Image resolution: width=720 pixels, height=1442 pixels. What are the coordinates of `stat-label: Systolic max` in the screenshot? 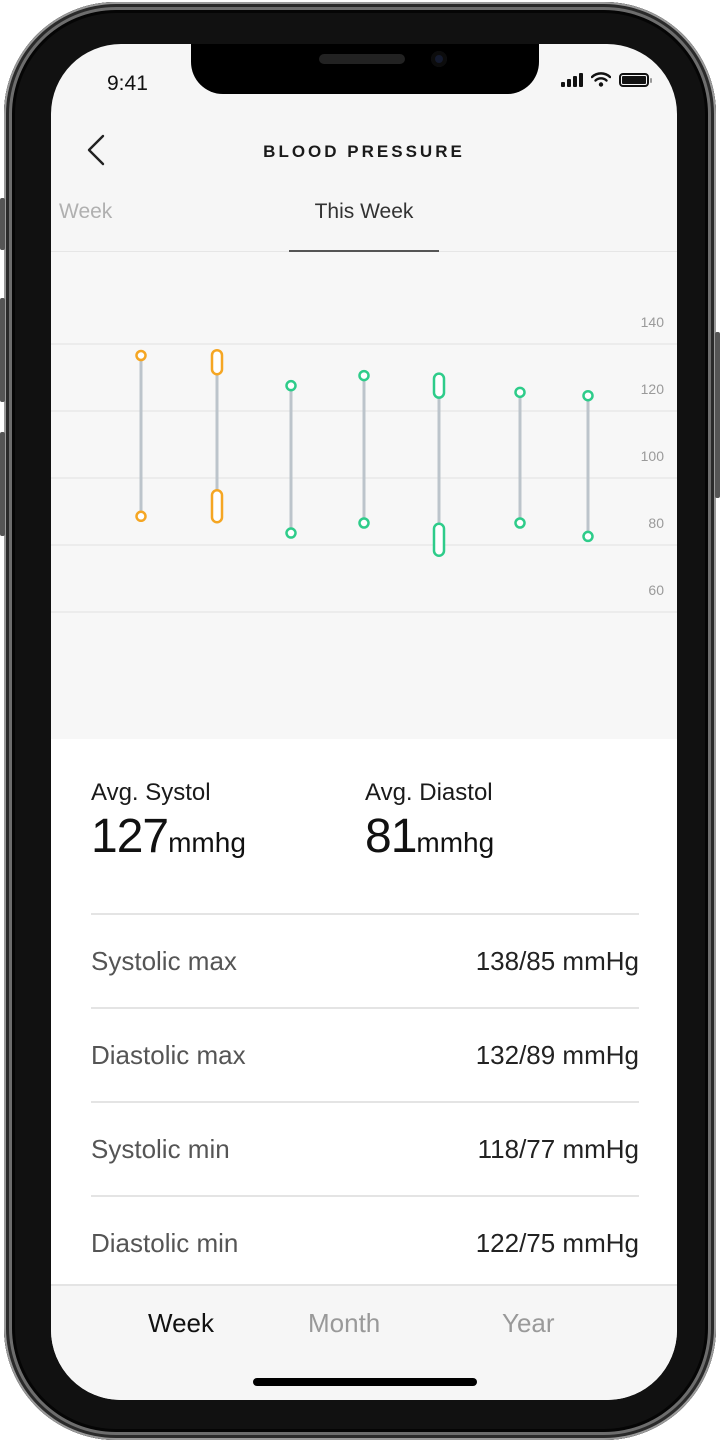 It's located at (164, 960).